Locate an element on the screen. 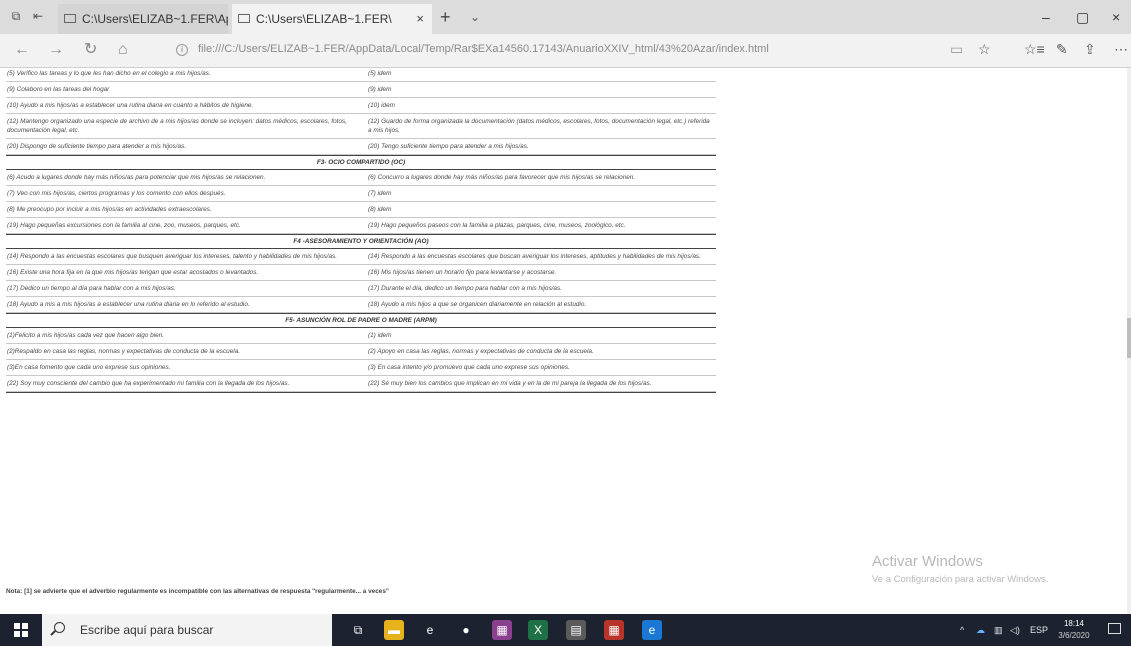 This screenshot has height=646, width=1131. favorites-hub-icon: ☆≡ is located at coordinates (1034, 49).